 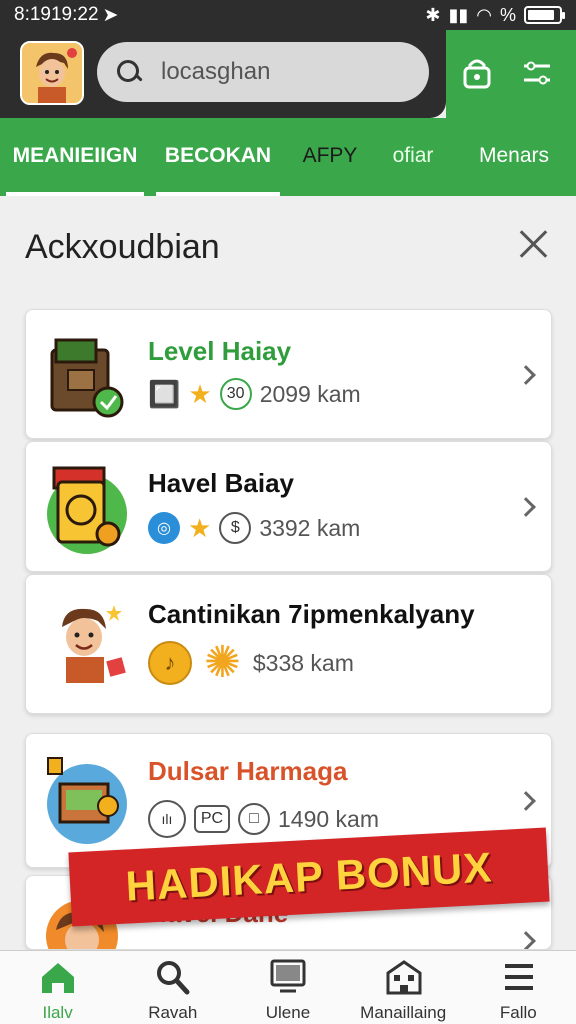 What do you see at coordinates (110, 15) in the screenshot?
I see `location-icon: ➤` at bounding box center [110, 15].